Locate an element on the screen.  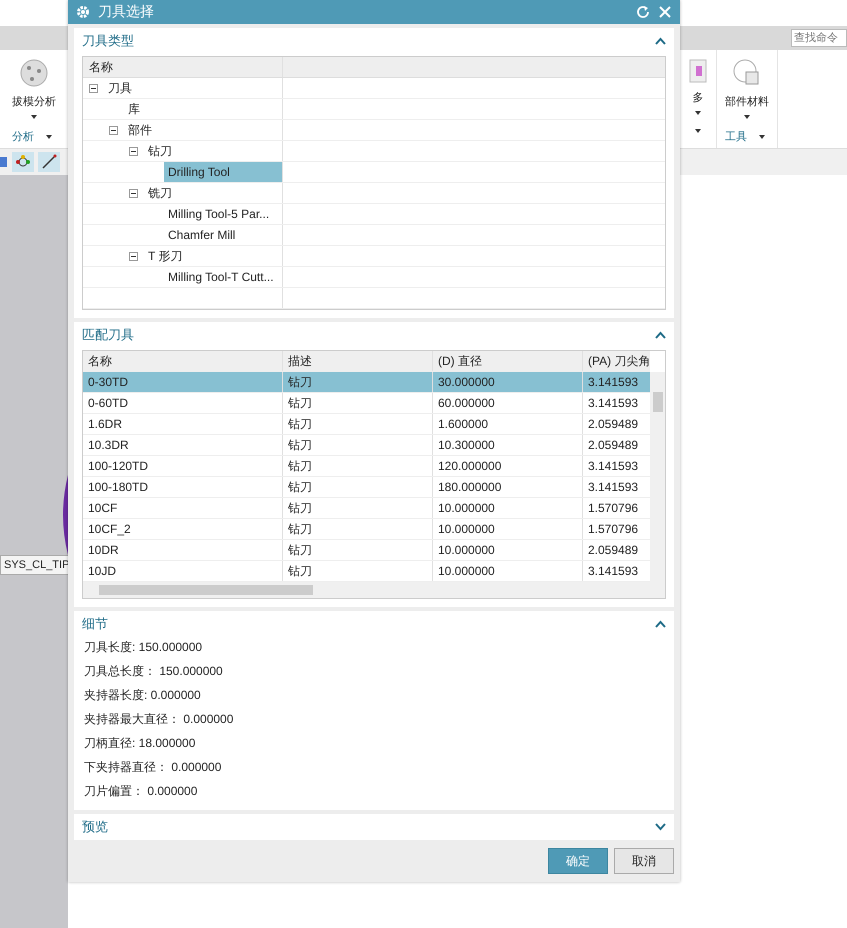
table-row: 10.3DR 钻刀 10.300000 2.059489 is located at coordinates (366, 445).